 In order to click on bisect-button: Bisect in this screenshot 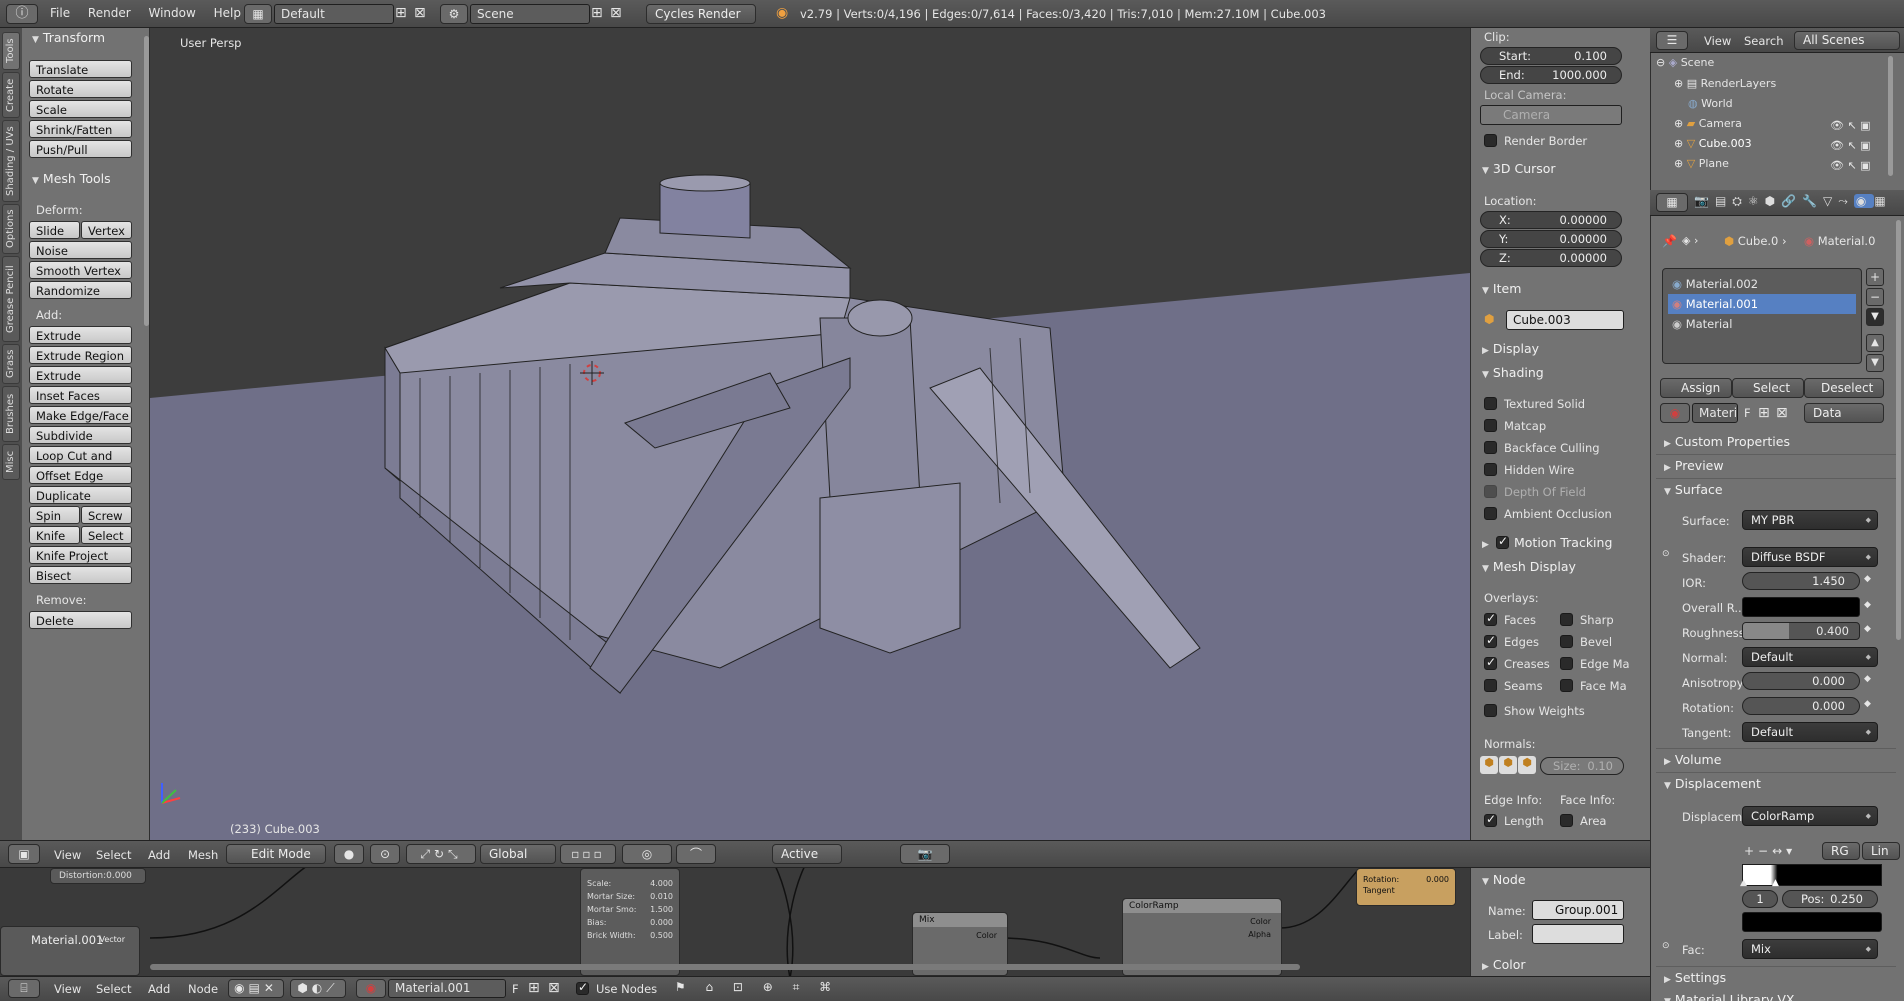, I will do `click(80, 575)`.